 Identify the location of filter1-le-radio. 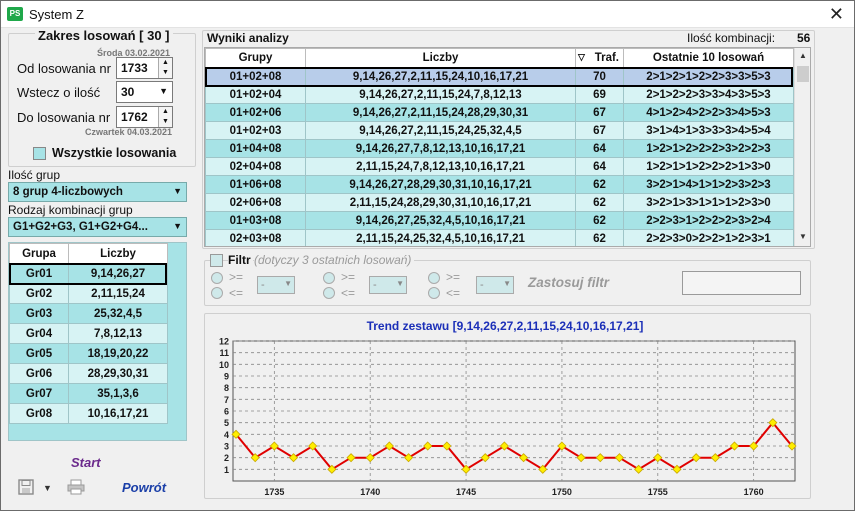
(217, 293).